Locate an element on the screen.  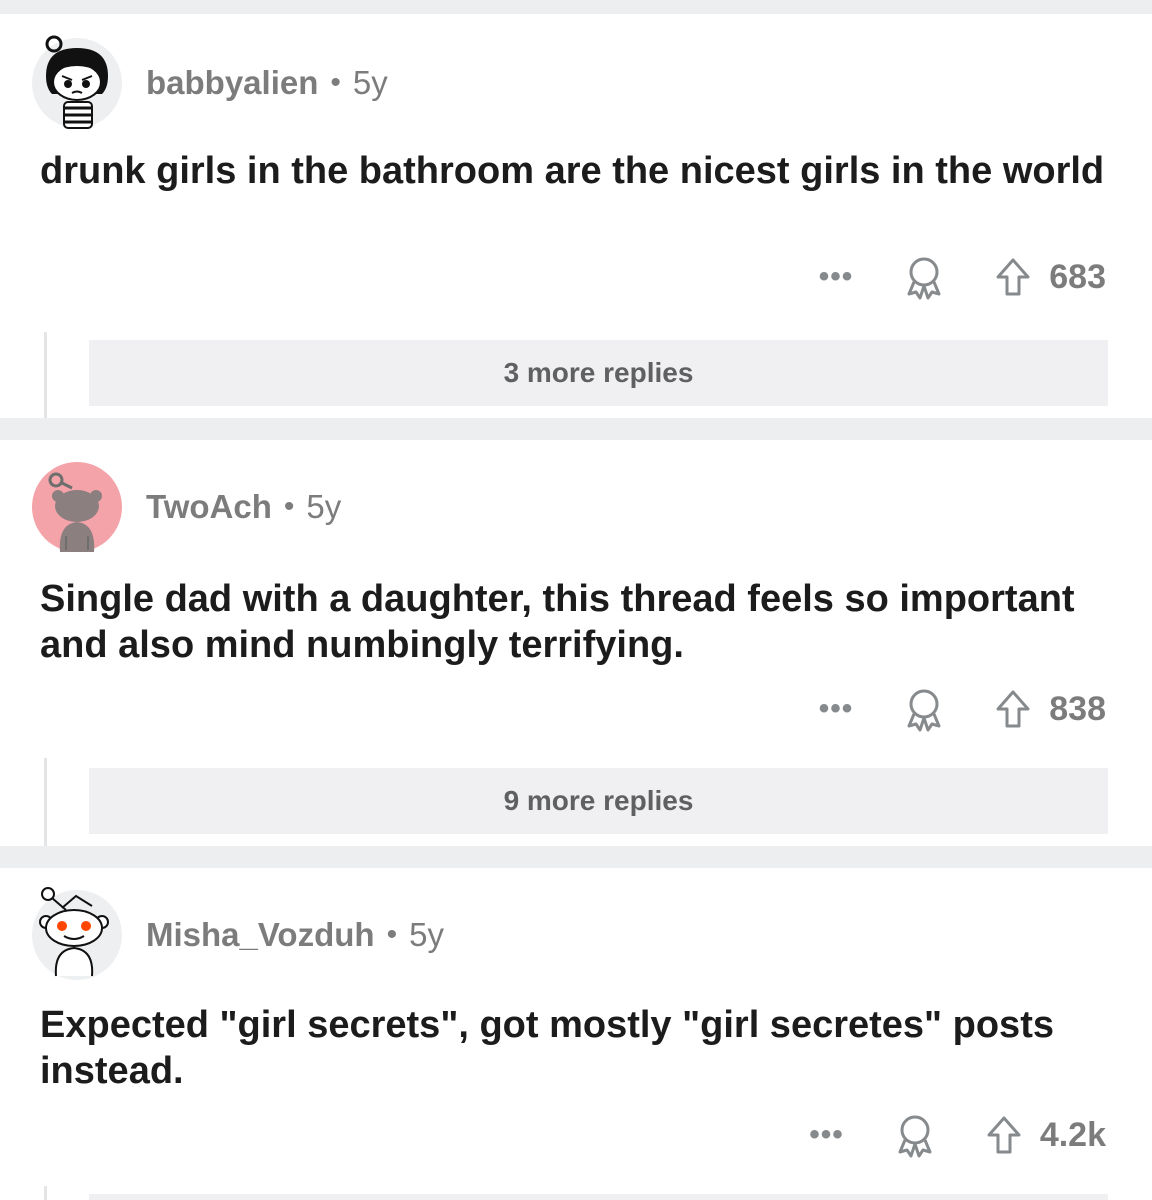
comment-meta: Misha_Vozduh • 5y is located at coordinates (295, 935).